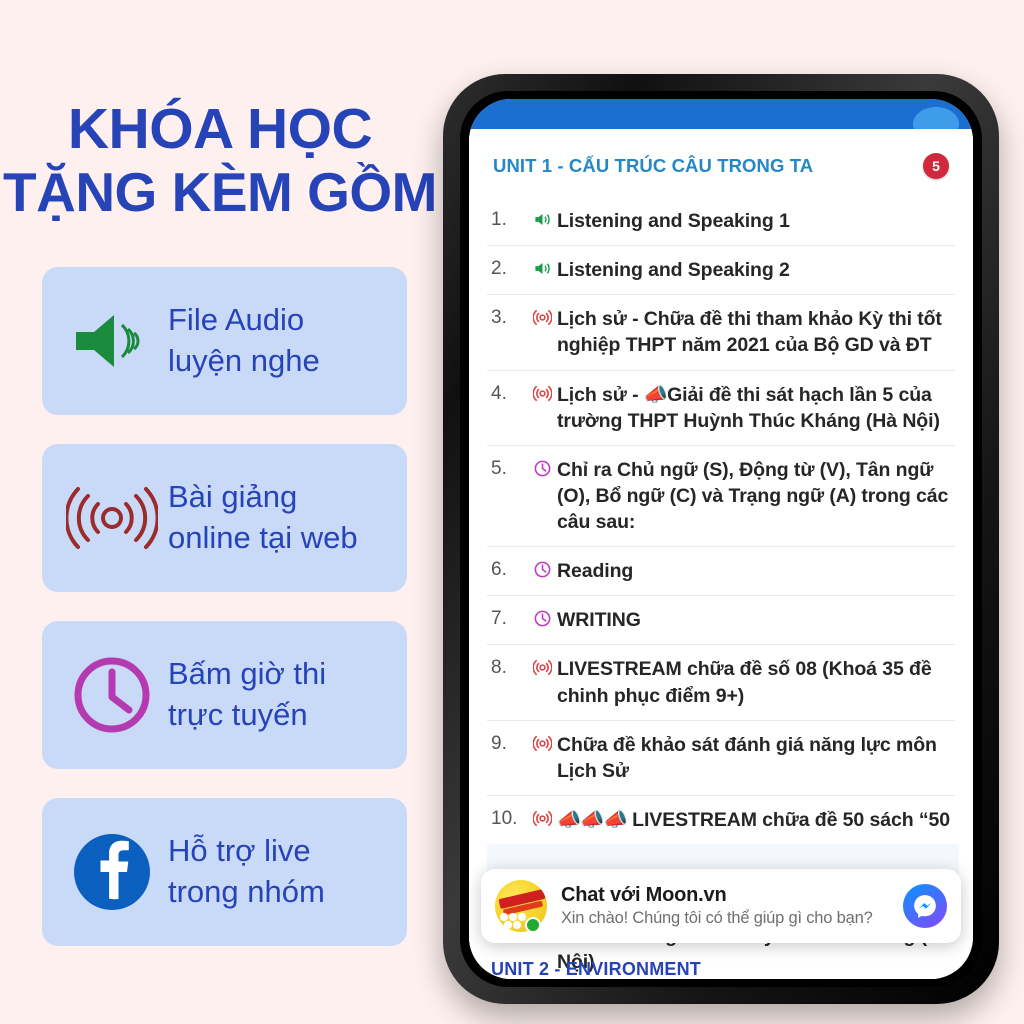 Image resolution: width=1024 pixels, height=1024 pixels. I want to click on list-item: 6. Reading, so click(721, 572).